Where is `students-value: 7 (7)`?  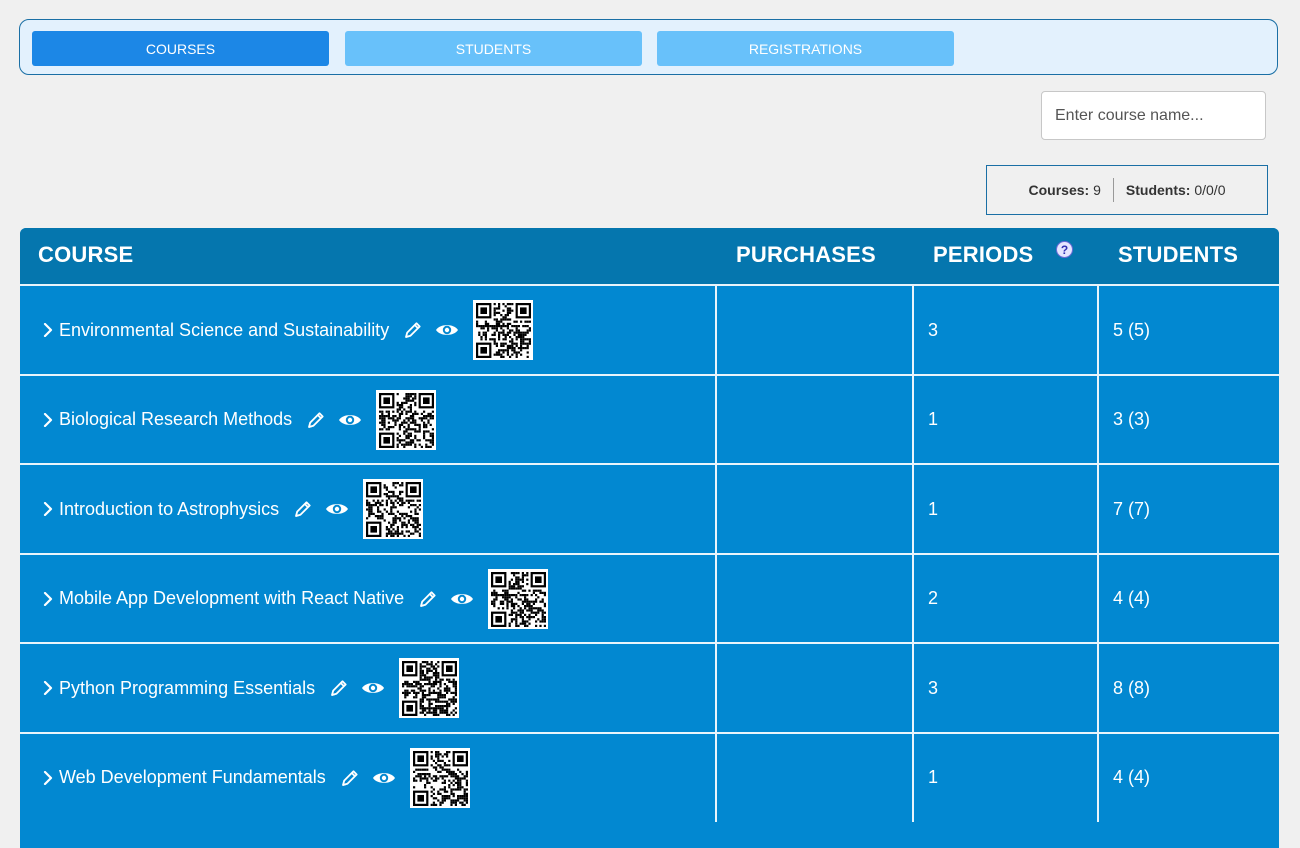 students-value: 7 (7) is located at coordinates (1132, 508).